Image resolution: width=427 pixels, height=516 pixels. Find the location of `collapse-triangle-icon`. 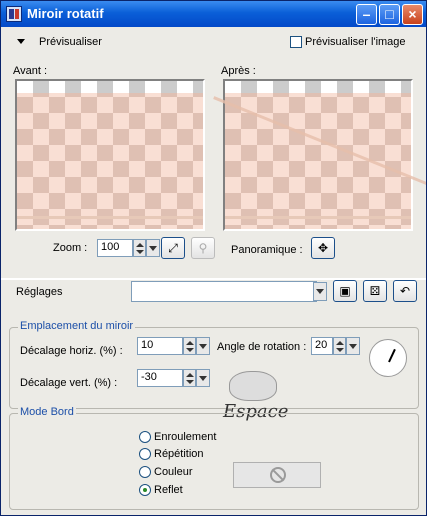

collapse-triangle-icon is located at coordinates (21, 41).